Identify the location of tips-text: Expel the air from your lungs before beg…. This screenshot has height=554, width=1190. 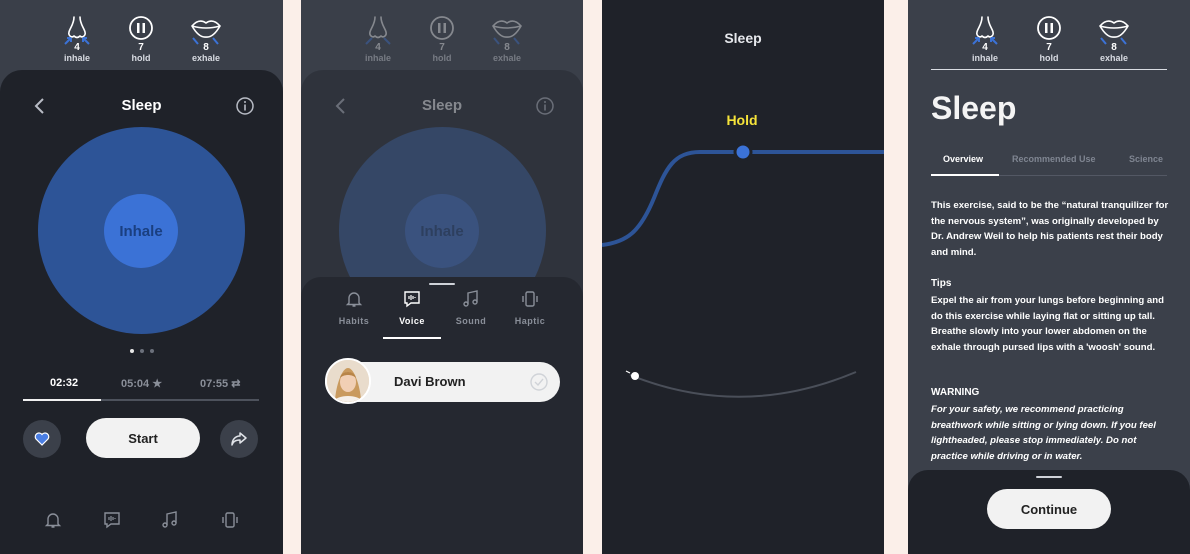
(1047, 324).